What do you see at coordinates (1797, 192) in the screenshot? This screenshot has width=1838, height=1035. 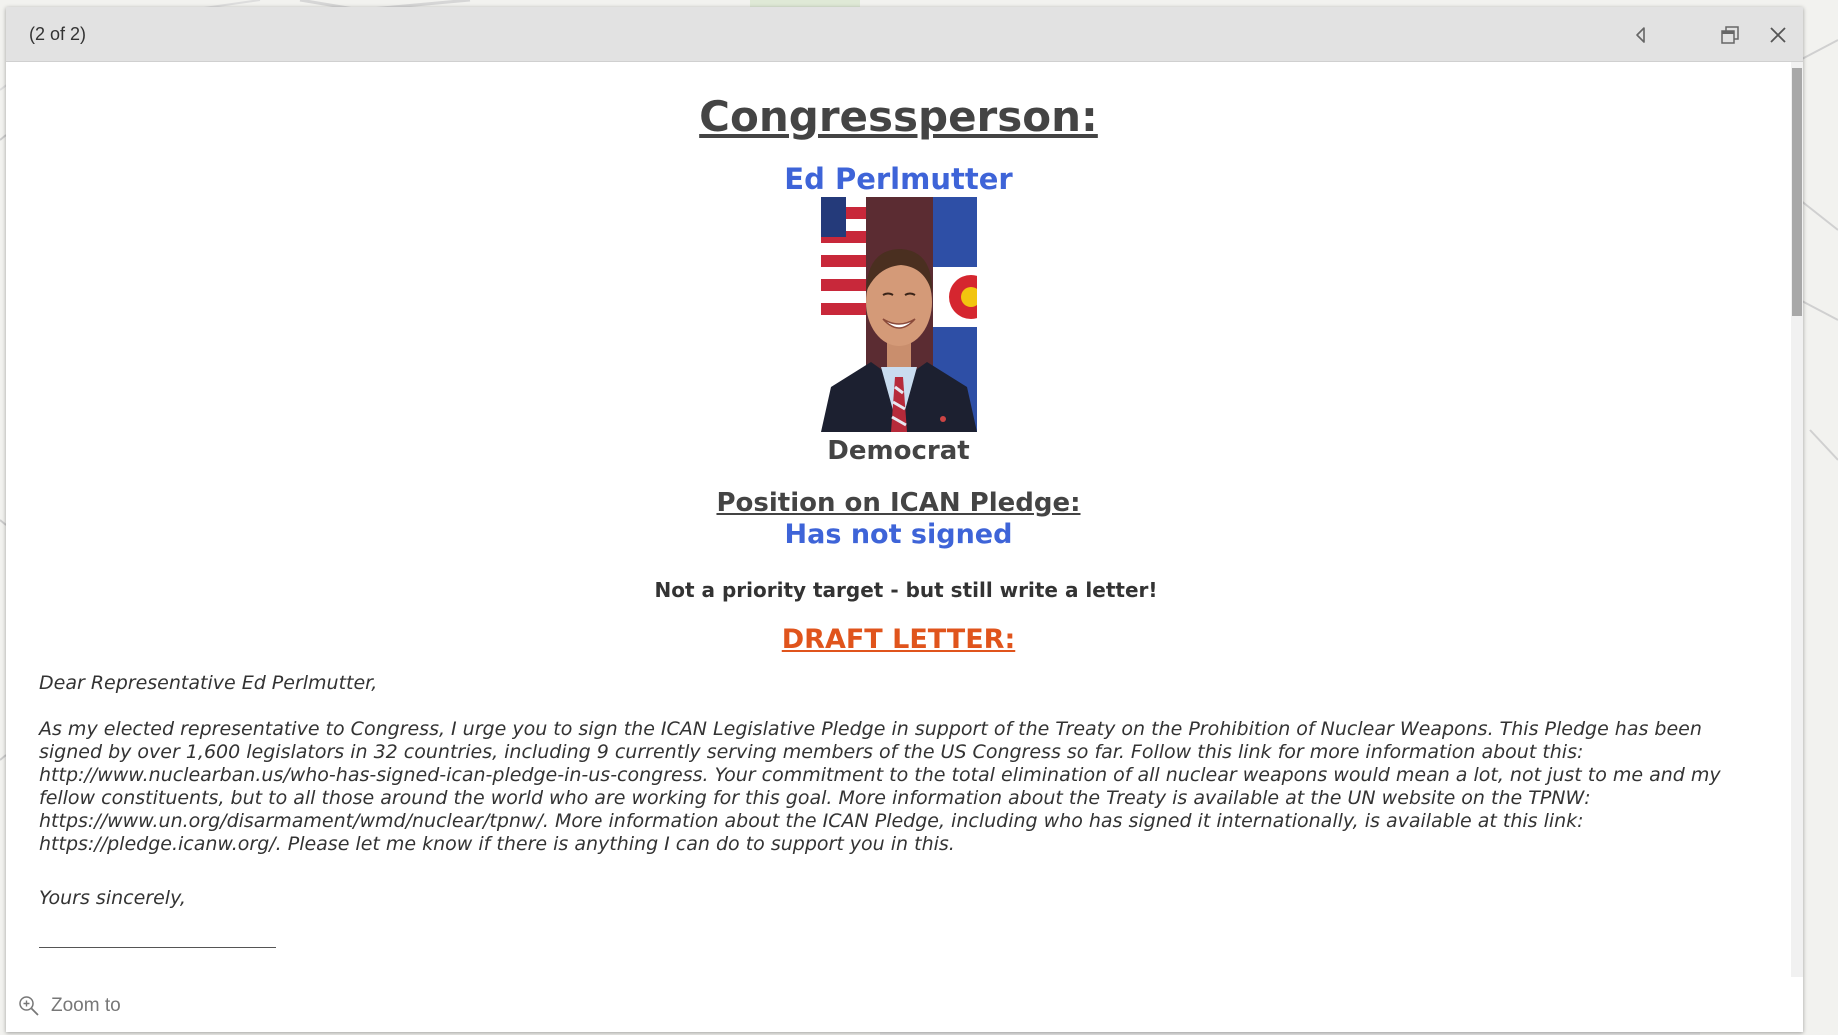 I see `scrollbar-thumb` at bounding box center [1797, 192].